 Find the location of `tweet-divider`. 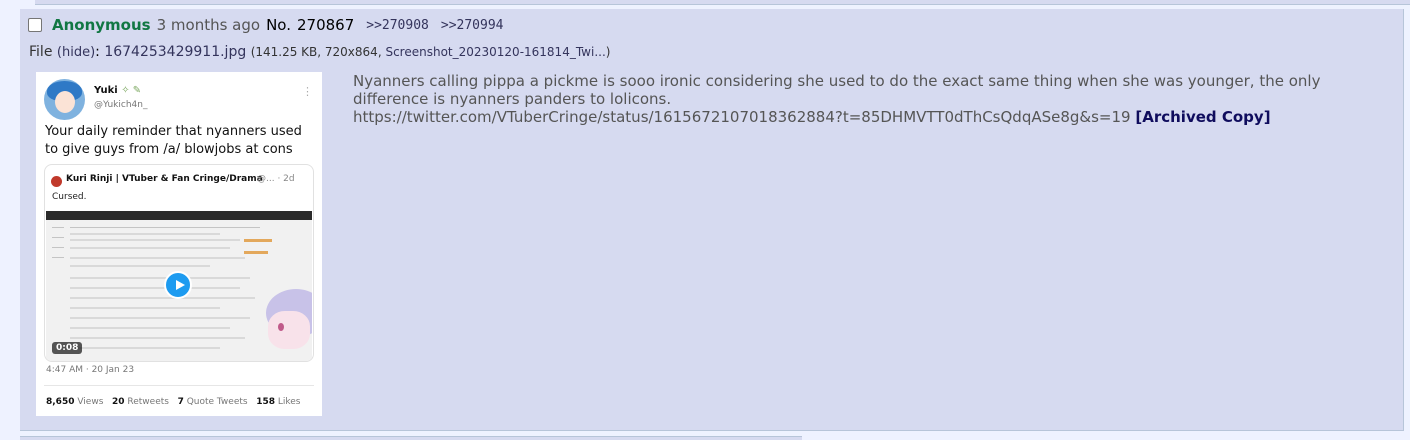

tweet-divider is located at coordinates (179, 385).